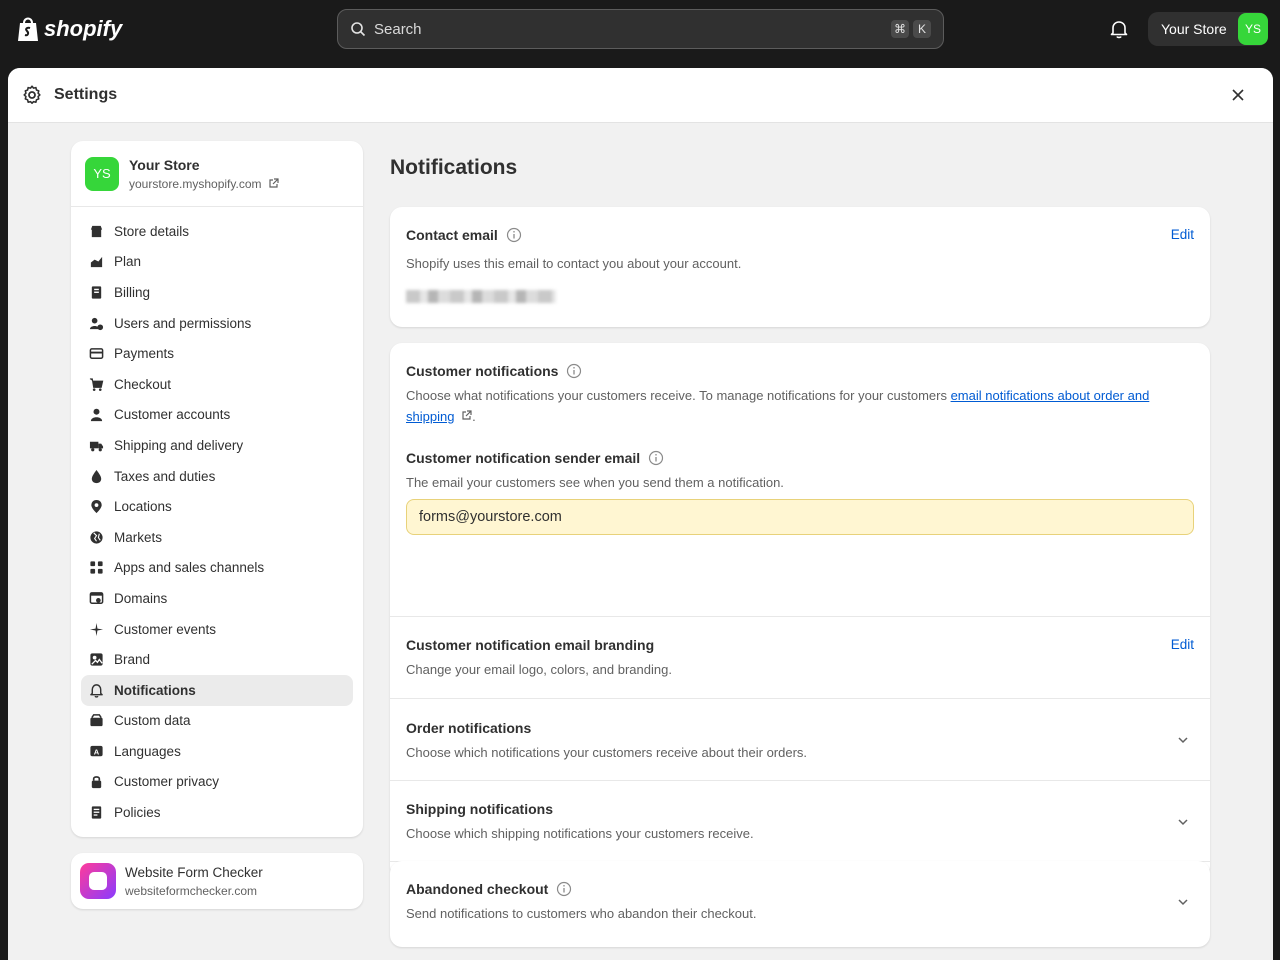 The image size is (1280, 960). What do you see at coordinates (530, 645) in the screenshot?
I see `branding-title: Customer notification email branding` at bounding box center [530, 645].